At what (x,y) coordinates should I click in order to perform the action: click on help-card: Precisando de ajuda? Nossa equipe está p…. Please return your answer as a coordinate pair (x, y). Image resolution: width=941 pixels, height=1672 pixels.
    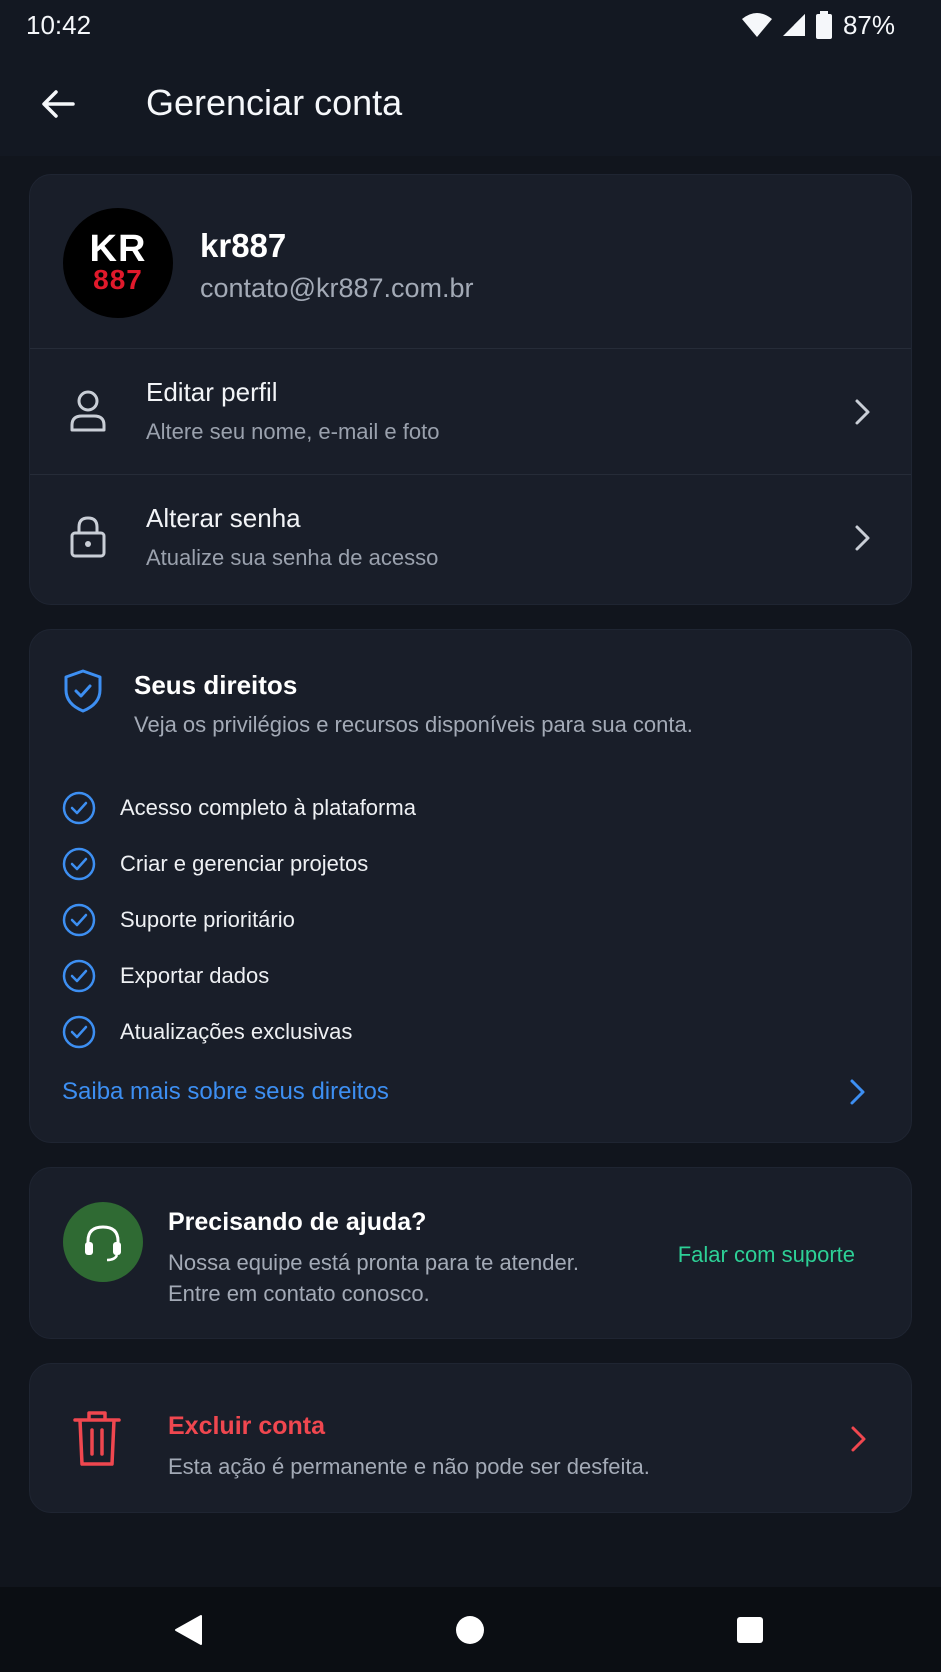
    Looking at the image, I should click on (470, 1253).